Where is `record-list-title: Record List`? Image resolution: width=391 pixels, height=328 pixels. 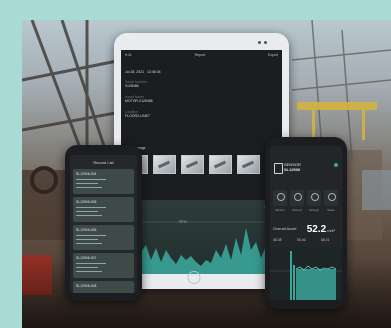
record-list-title: Record List is located at coordinates (103, 162).